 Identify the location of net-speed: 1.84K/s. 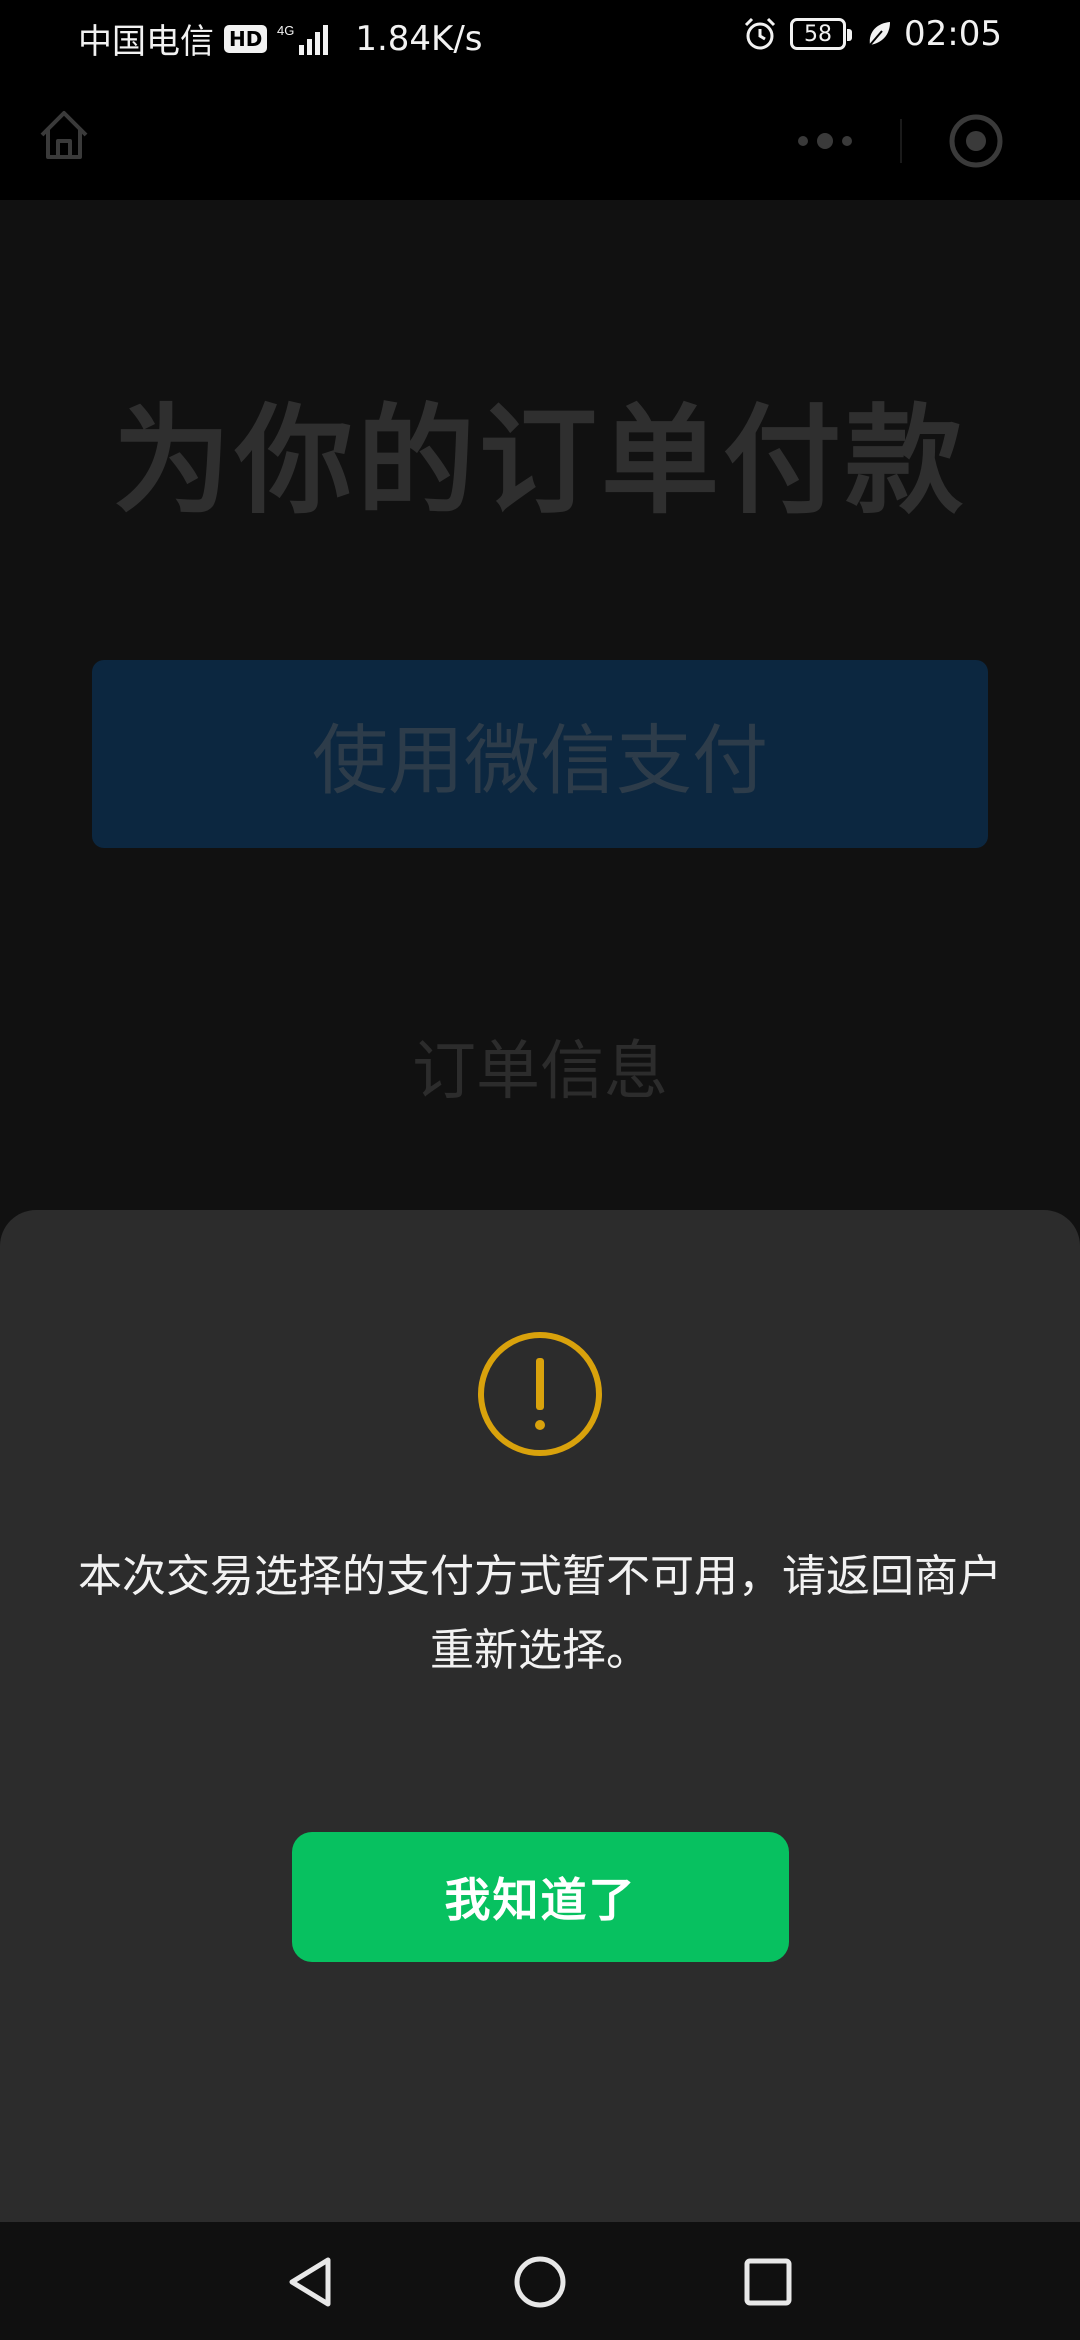
(419, 38).